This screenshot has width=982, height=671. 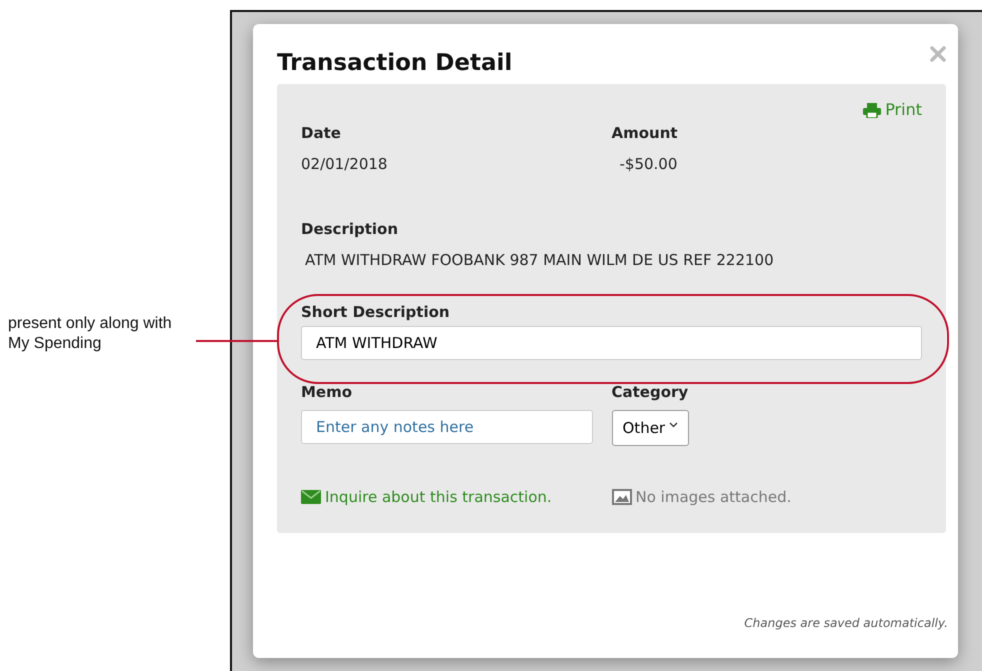 I want to click on inquire-link: Inquire about this transaction., so click(x=438, y=497).